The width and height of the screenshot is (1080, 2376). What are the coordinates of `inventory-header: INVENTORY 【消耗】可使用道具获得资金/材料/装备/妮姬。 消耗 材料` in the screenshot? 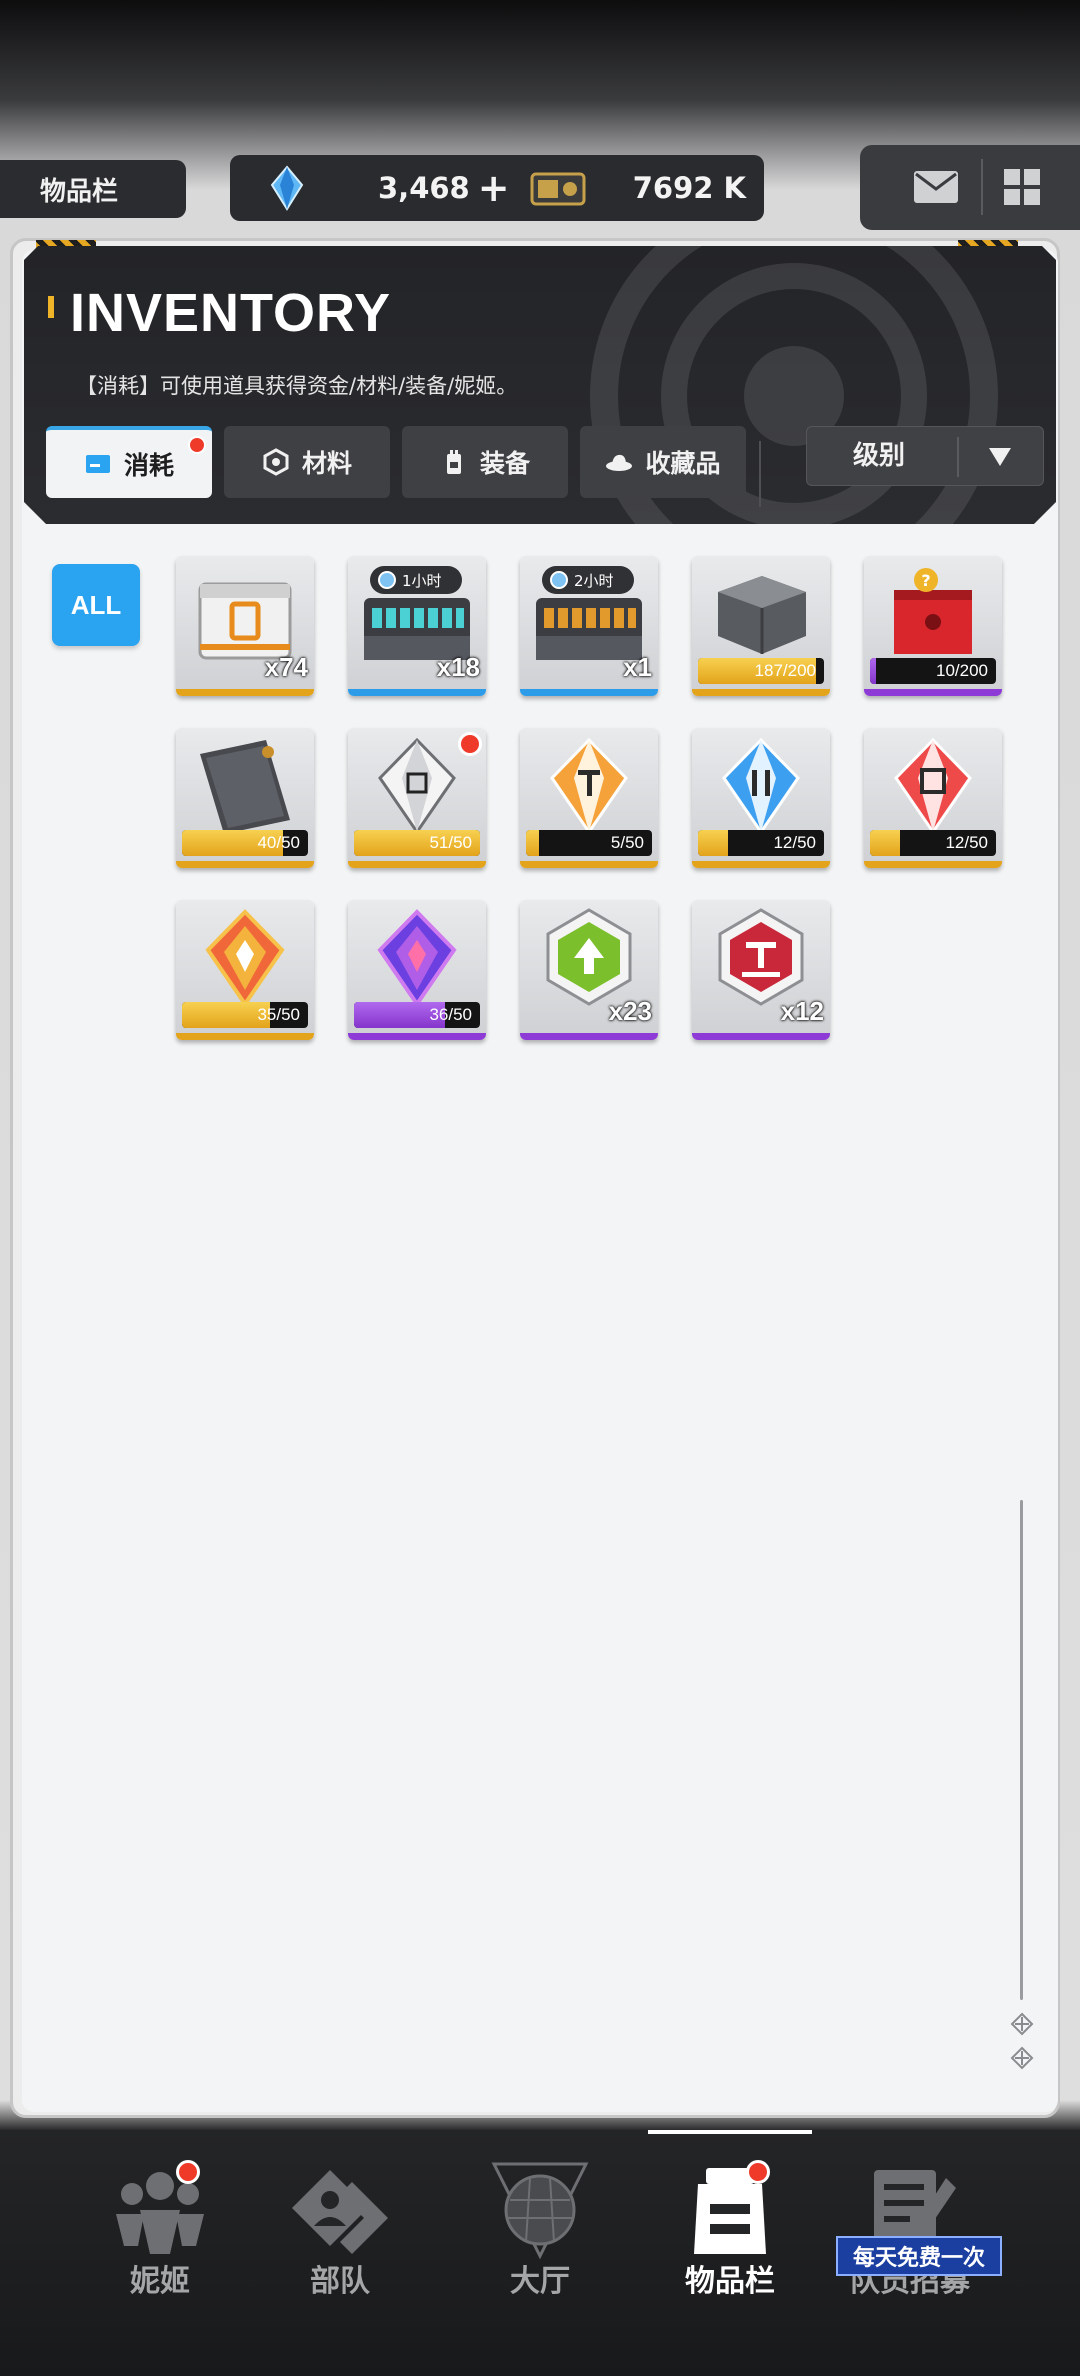 It's located at (540, 385).